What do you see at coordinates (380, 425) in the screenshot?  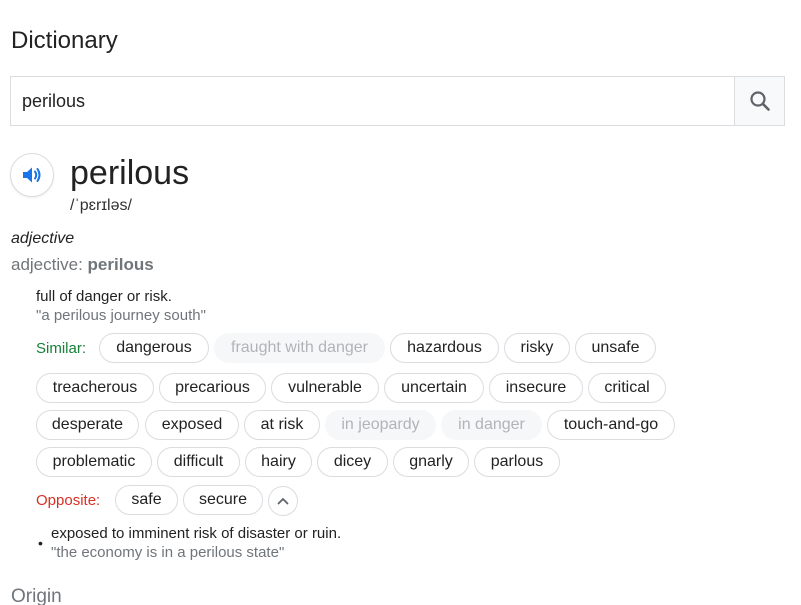 I see `similar-chip: in jeopardy` at bounding box center [380, 425].